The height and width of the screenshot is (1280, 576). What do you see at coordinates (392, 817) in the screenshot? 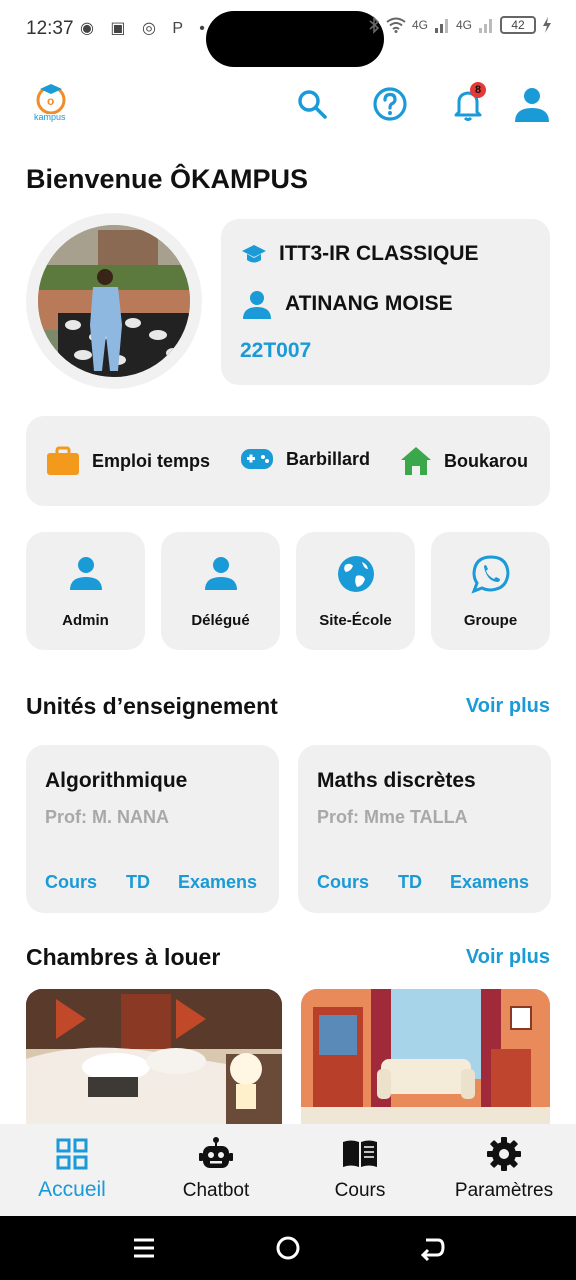
I see `course-prof: Prof: Mme TALLA` at bounding box center [392, 817].